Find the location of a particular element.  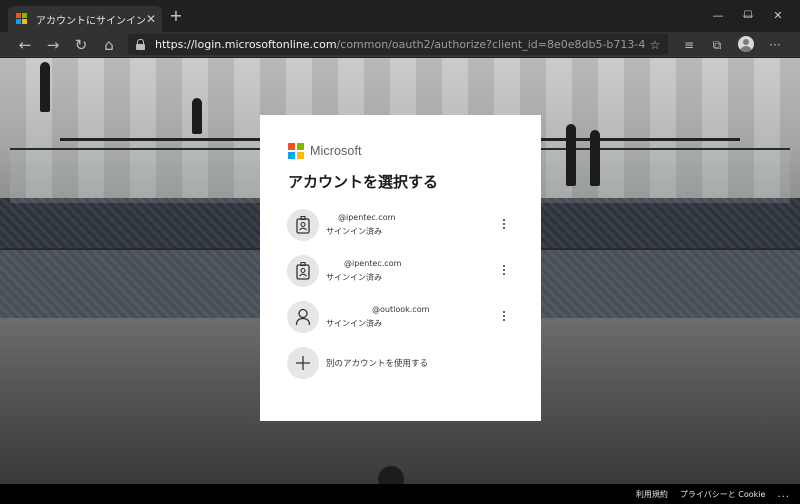

account-email: @outlook.com is located at coordinates (401, 309).